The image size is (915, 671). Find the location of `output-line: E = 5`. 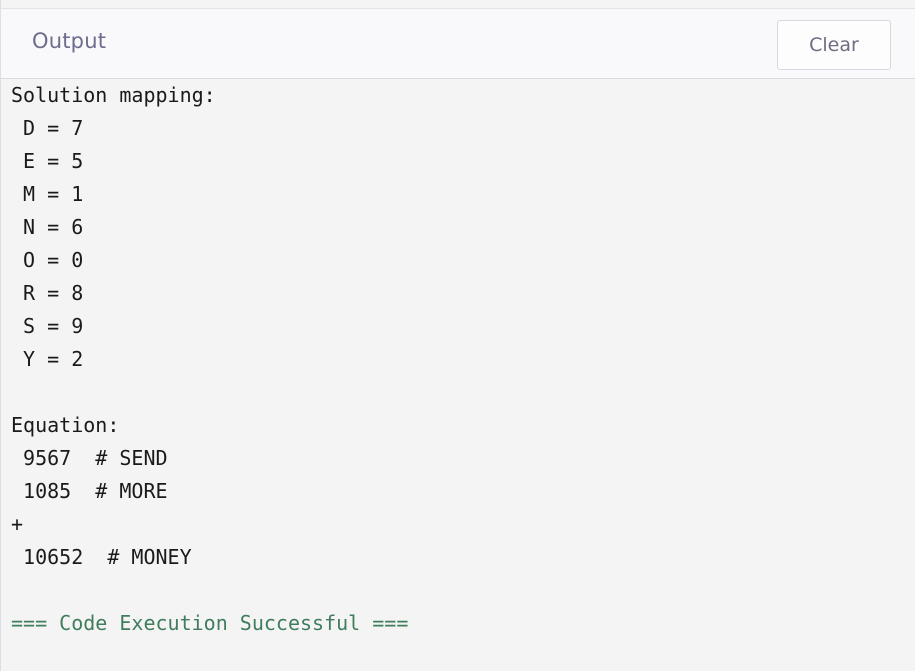

output-line: E = 5 is located at coordinates (47, 161).